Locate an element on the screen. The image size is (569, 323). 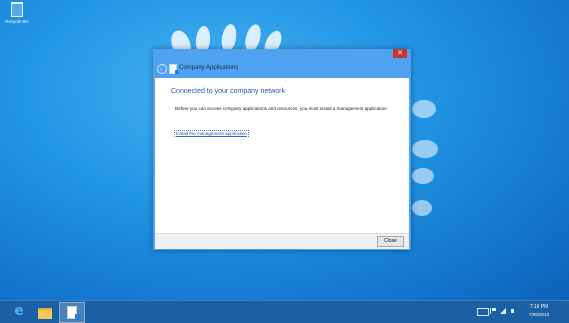
recycle-bin: Recycle Bin is located at coordinates (17, 13).